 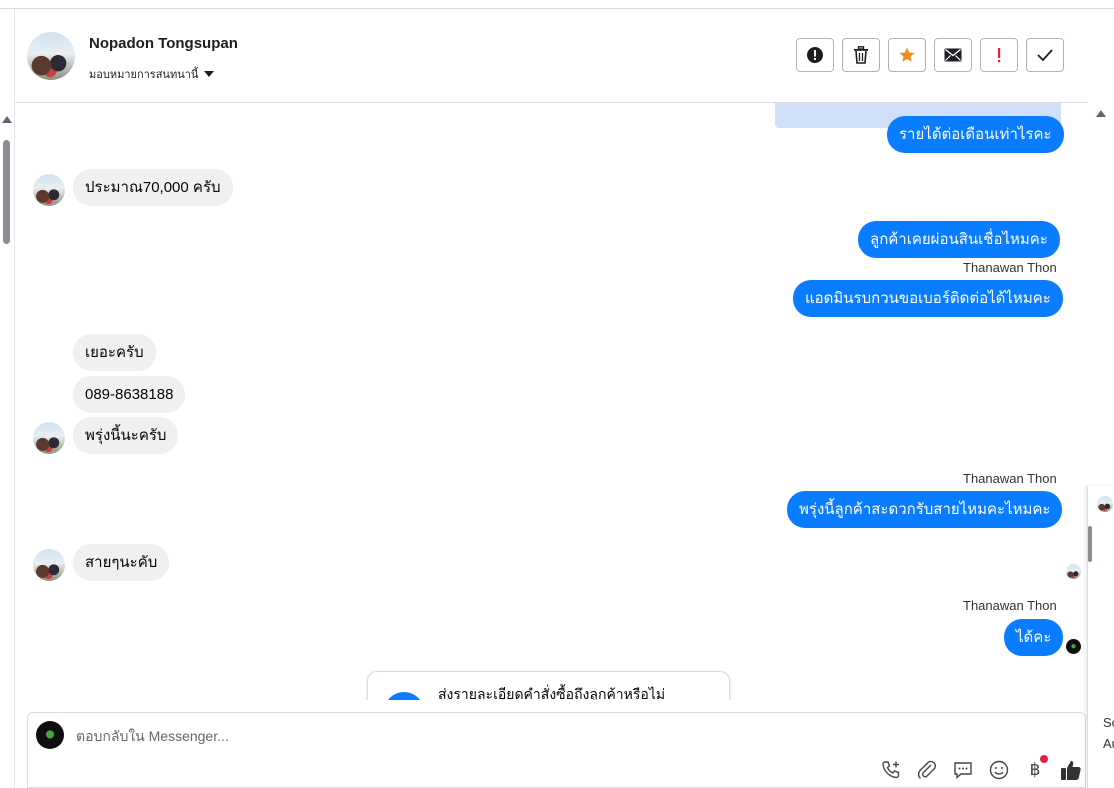 I want to click on side-panel-avatar, so click(x=1105, y=504).